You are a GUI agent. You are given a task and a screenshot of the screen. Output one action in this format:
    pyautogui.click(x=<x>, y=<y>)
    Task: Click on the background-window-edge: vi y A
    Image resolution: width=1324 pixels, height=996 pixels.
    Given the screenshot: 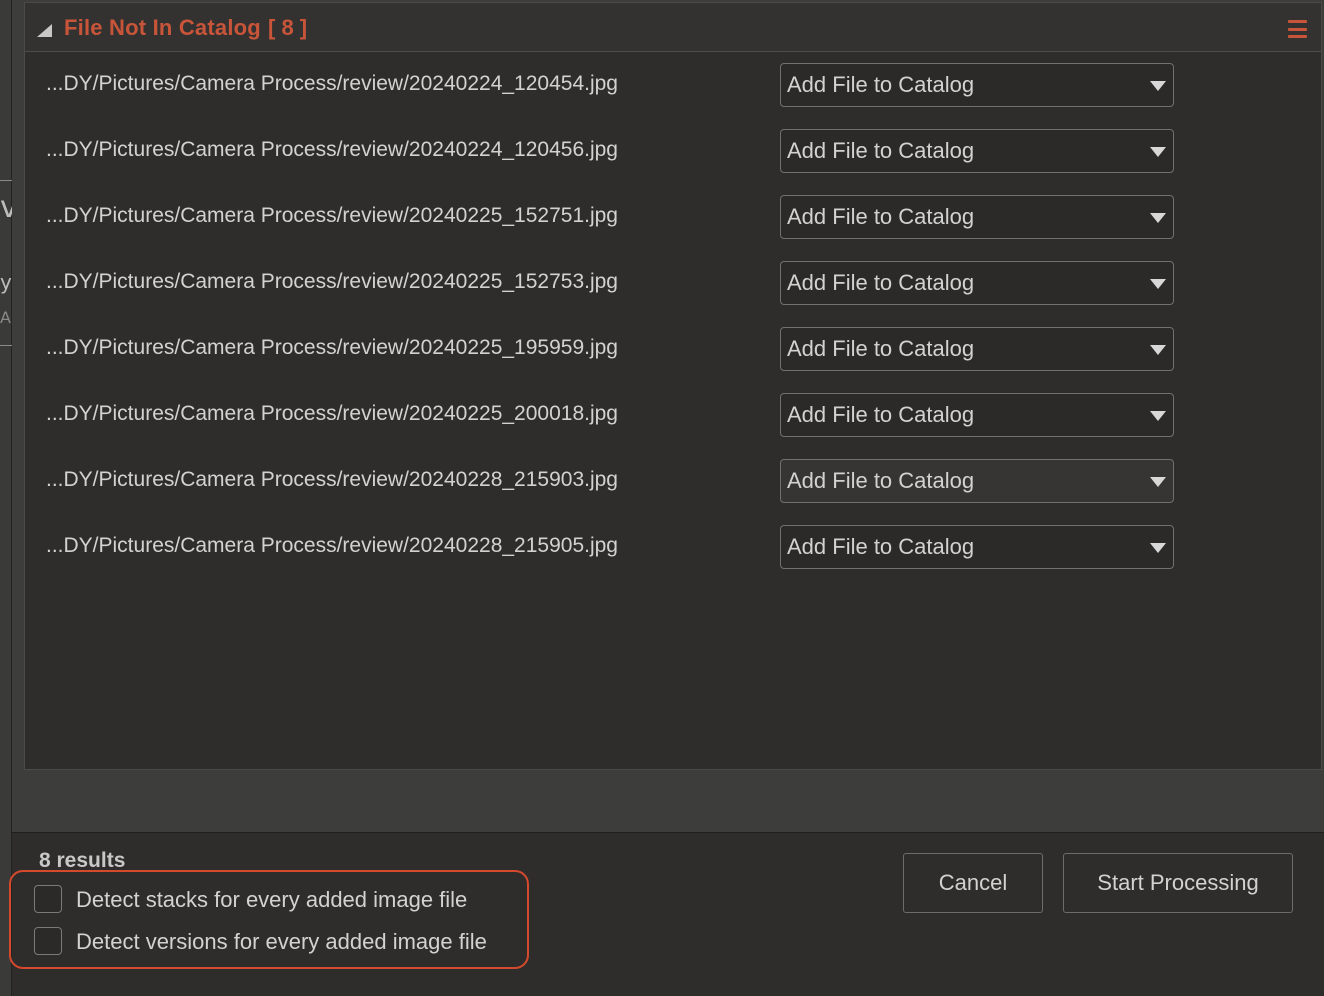 What is the action you would take?
    pyautogui.click(x=13, y=498)
    